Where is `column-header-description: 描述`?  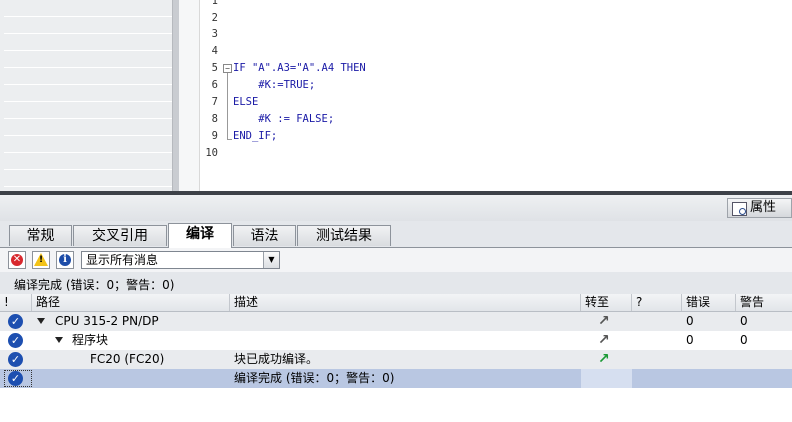
column-header-description: 描述 is located at coordinates (405, 302).